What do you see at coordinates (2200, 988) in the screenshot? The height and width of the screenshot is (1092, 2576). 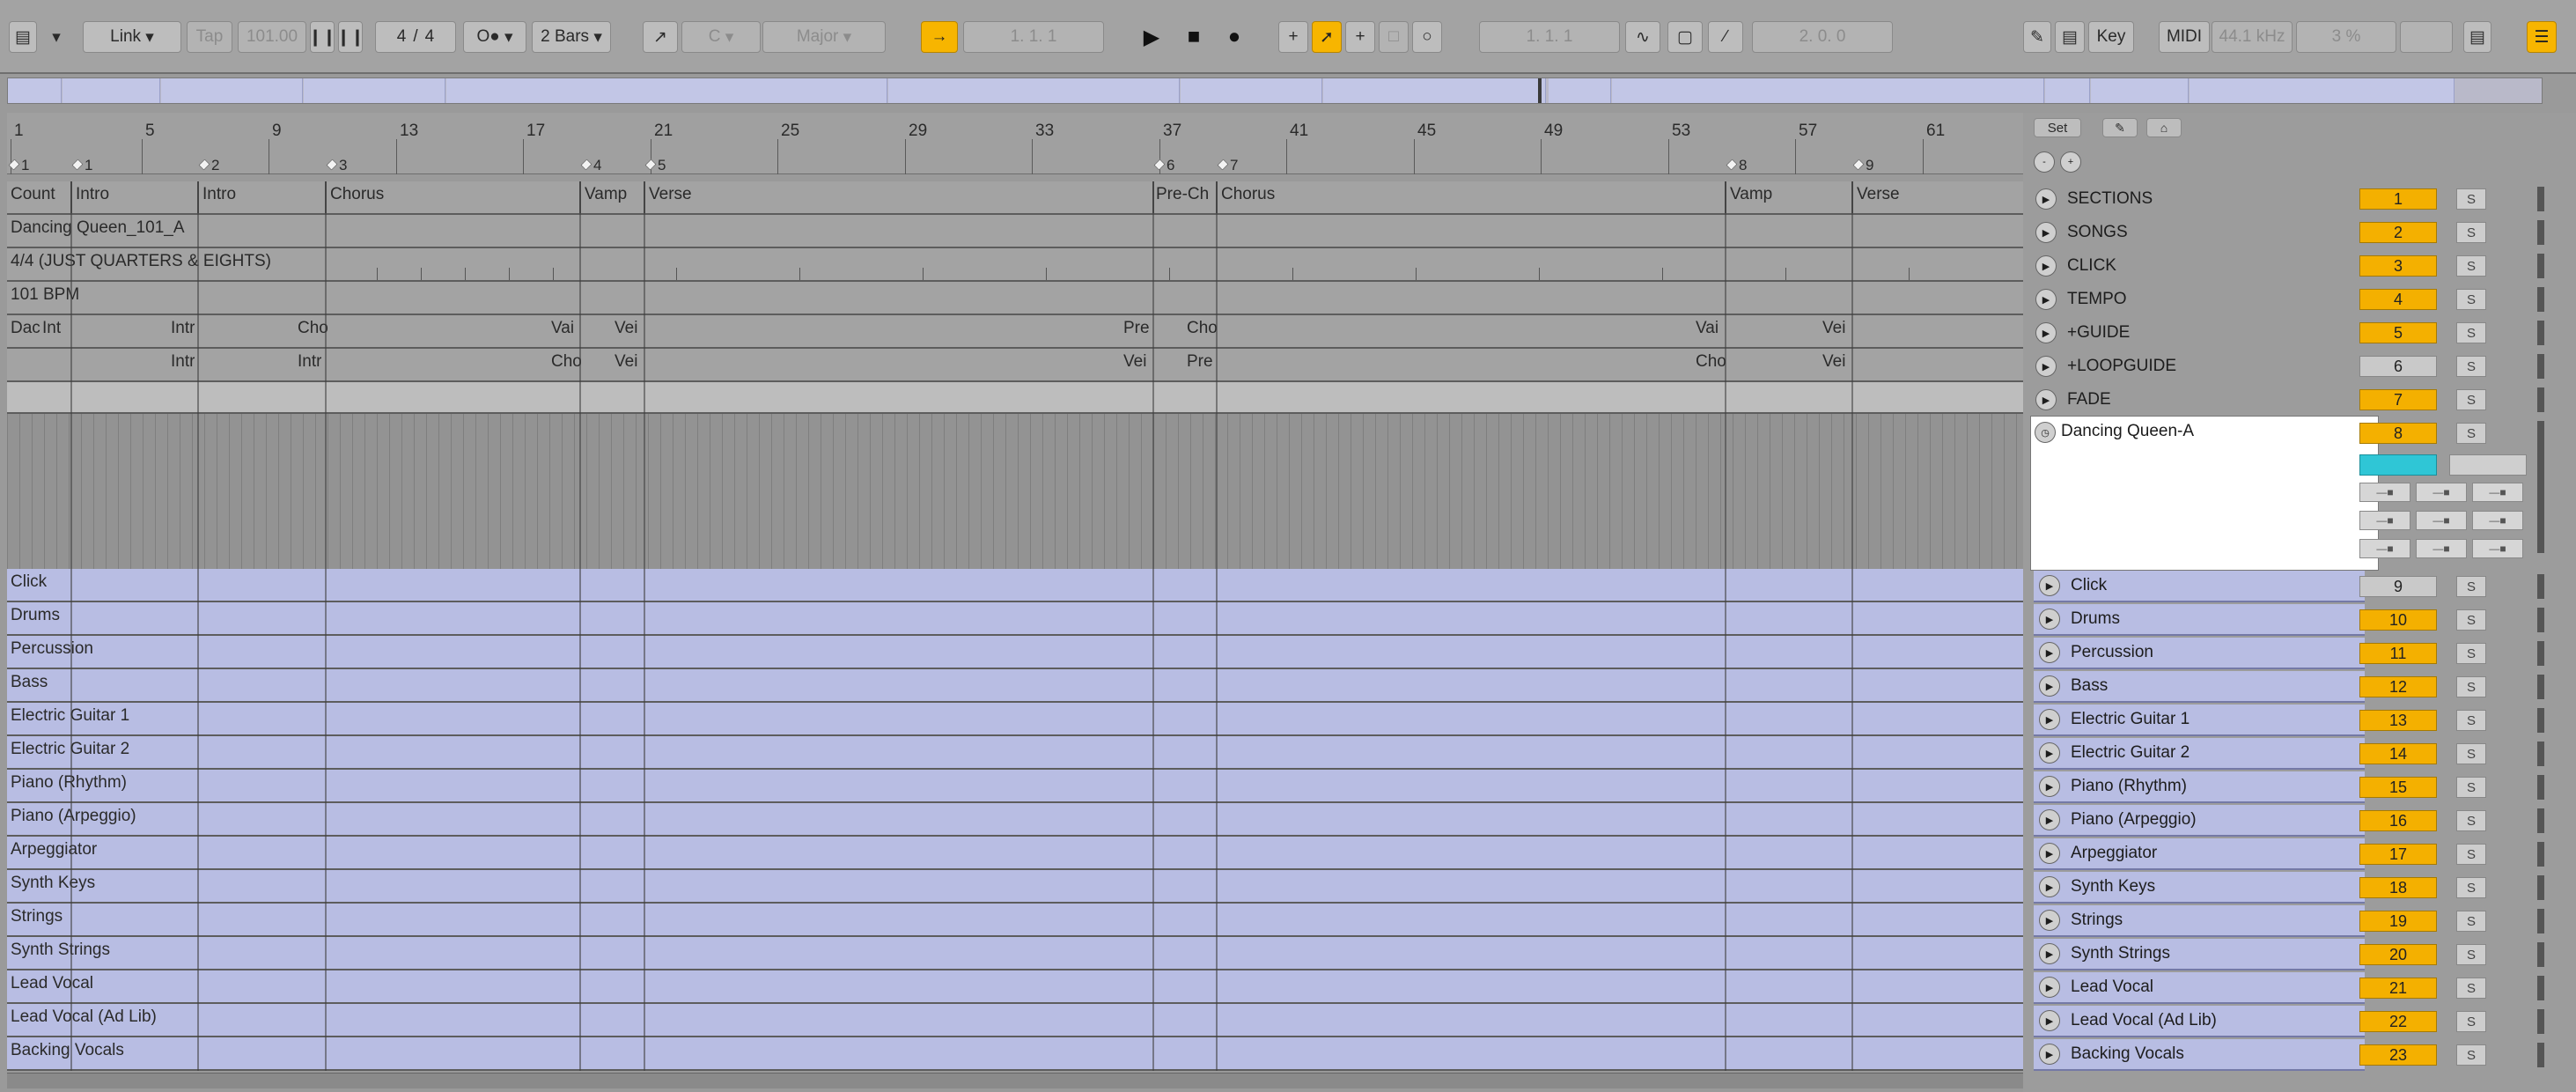 I see `track-header-lead-vocal: ▶ Lead Vocal` at bounding box center [2200, 988].